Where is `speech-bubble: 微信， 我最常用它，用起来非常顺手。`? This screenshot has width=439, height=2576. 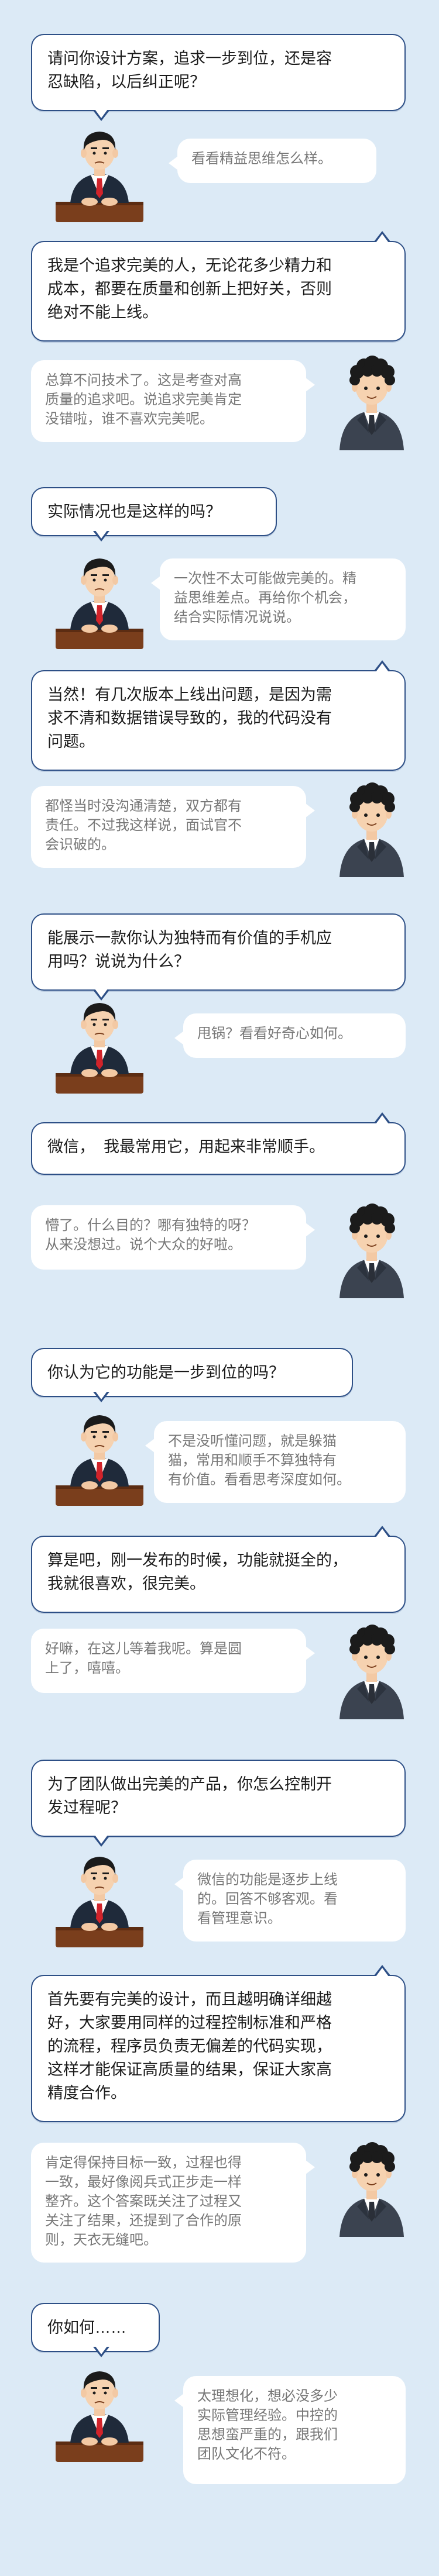
speech-bubble: 微信， 我最常用它，用起来非常顺手。 is located at coordinates (219, 1148).